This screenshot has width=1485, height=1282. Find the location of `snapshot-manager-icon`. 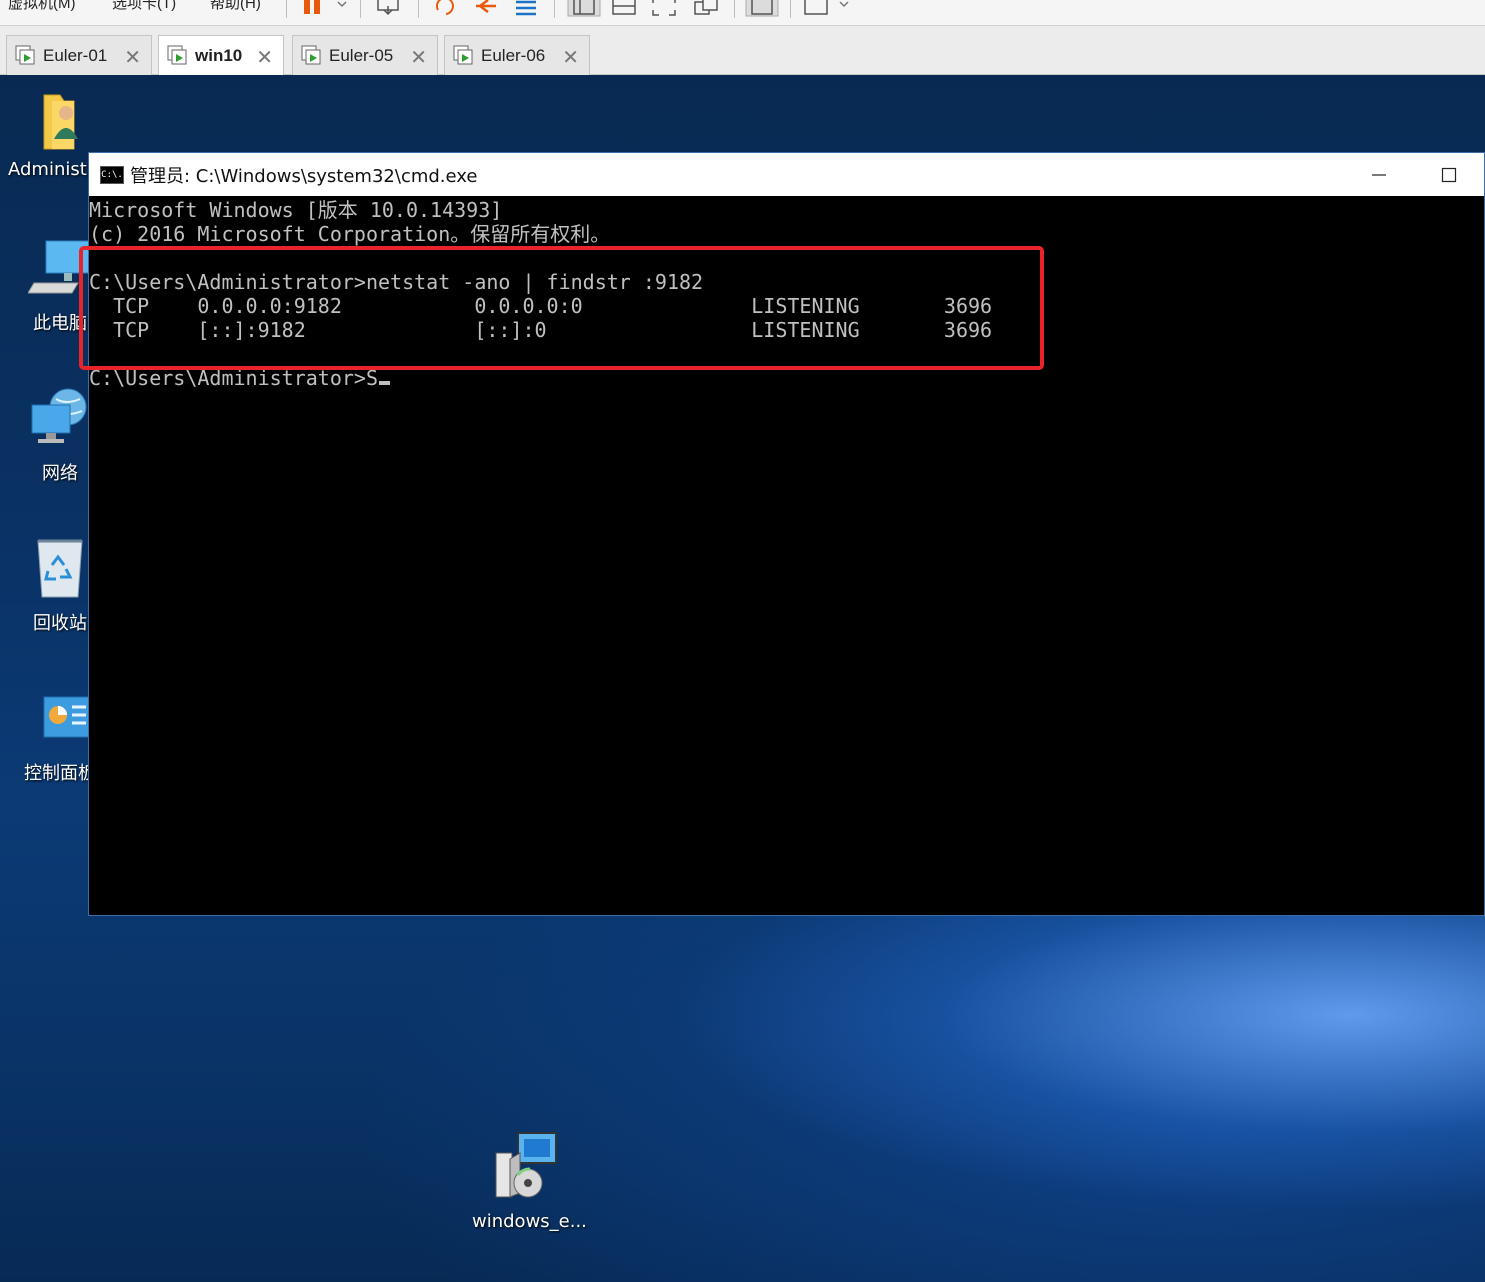

snapshot-manager-icon is located at coordinates (527, 9).